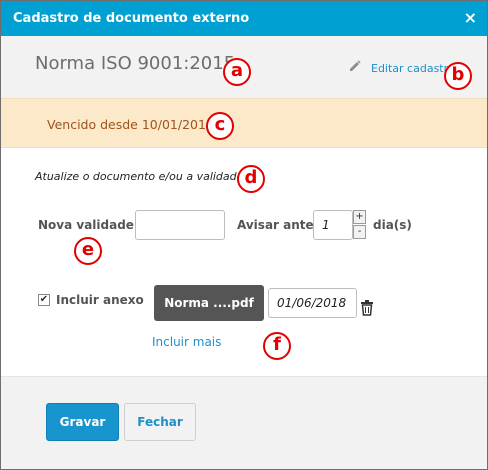 This screenshot has height=470, width=488. I want to click on close-button: Fechar, so click(160, 422).